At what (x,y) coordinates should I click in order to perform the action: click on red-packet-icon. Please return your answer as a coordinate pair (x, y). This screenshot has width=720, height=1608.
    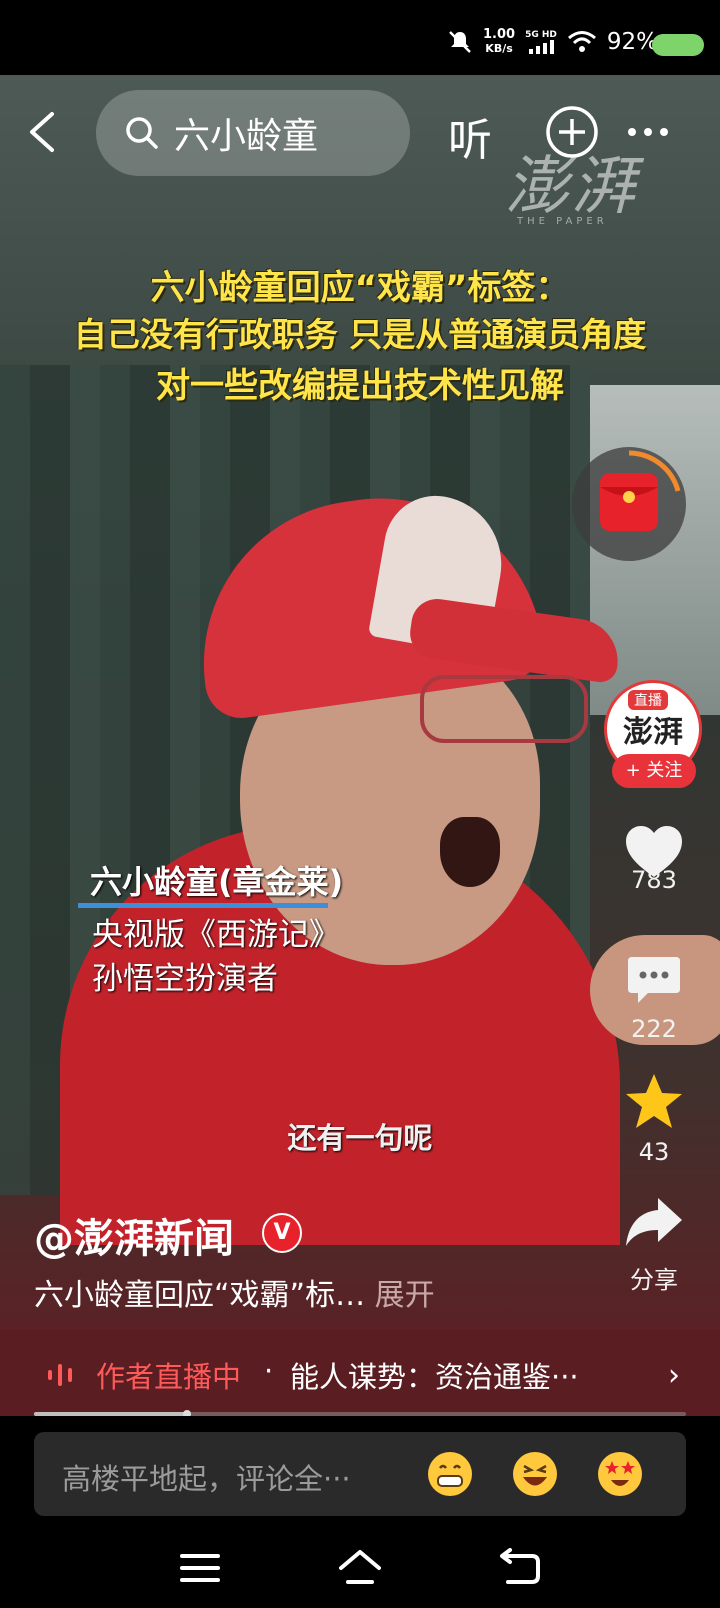
    Looking at the image, I should click on (640, 490).